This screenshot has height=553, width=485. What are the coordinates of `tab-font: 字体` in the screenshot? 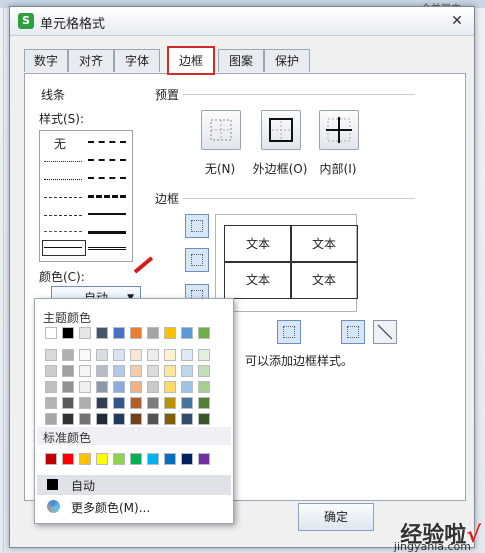 It's located at (137, 60).